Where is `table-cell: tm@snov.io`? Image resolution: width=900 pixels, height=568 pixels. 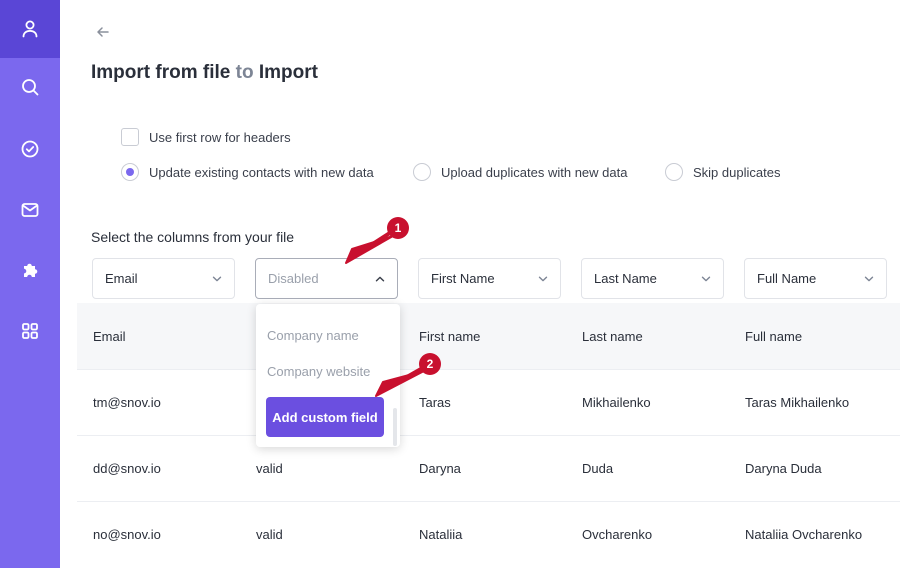 table-cell: tm@snov.io is located at coordinates (127, 402).